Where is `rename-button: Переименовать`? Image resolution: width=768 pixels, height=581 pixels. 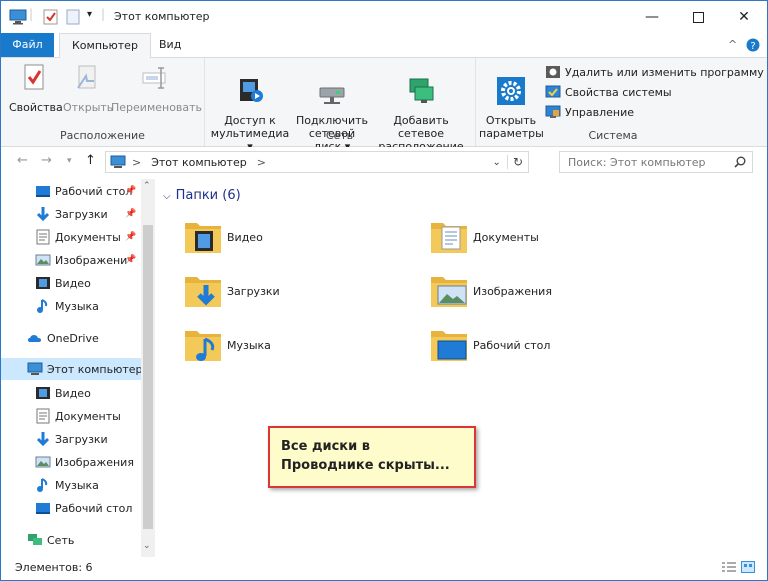 rename-button: Переименовать is located at coordinates (156, 88).